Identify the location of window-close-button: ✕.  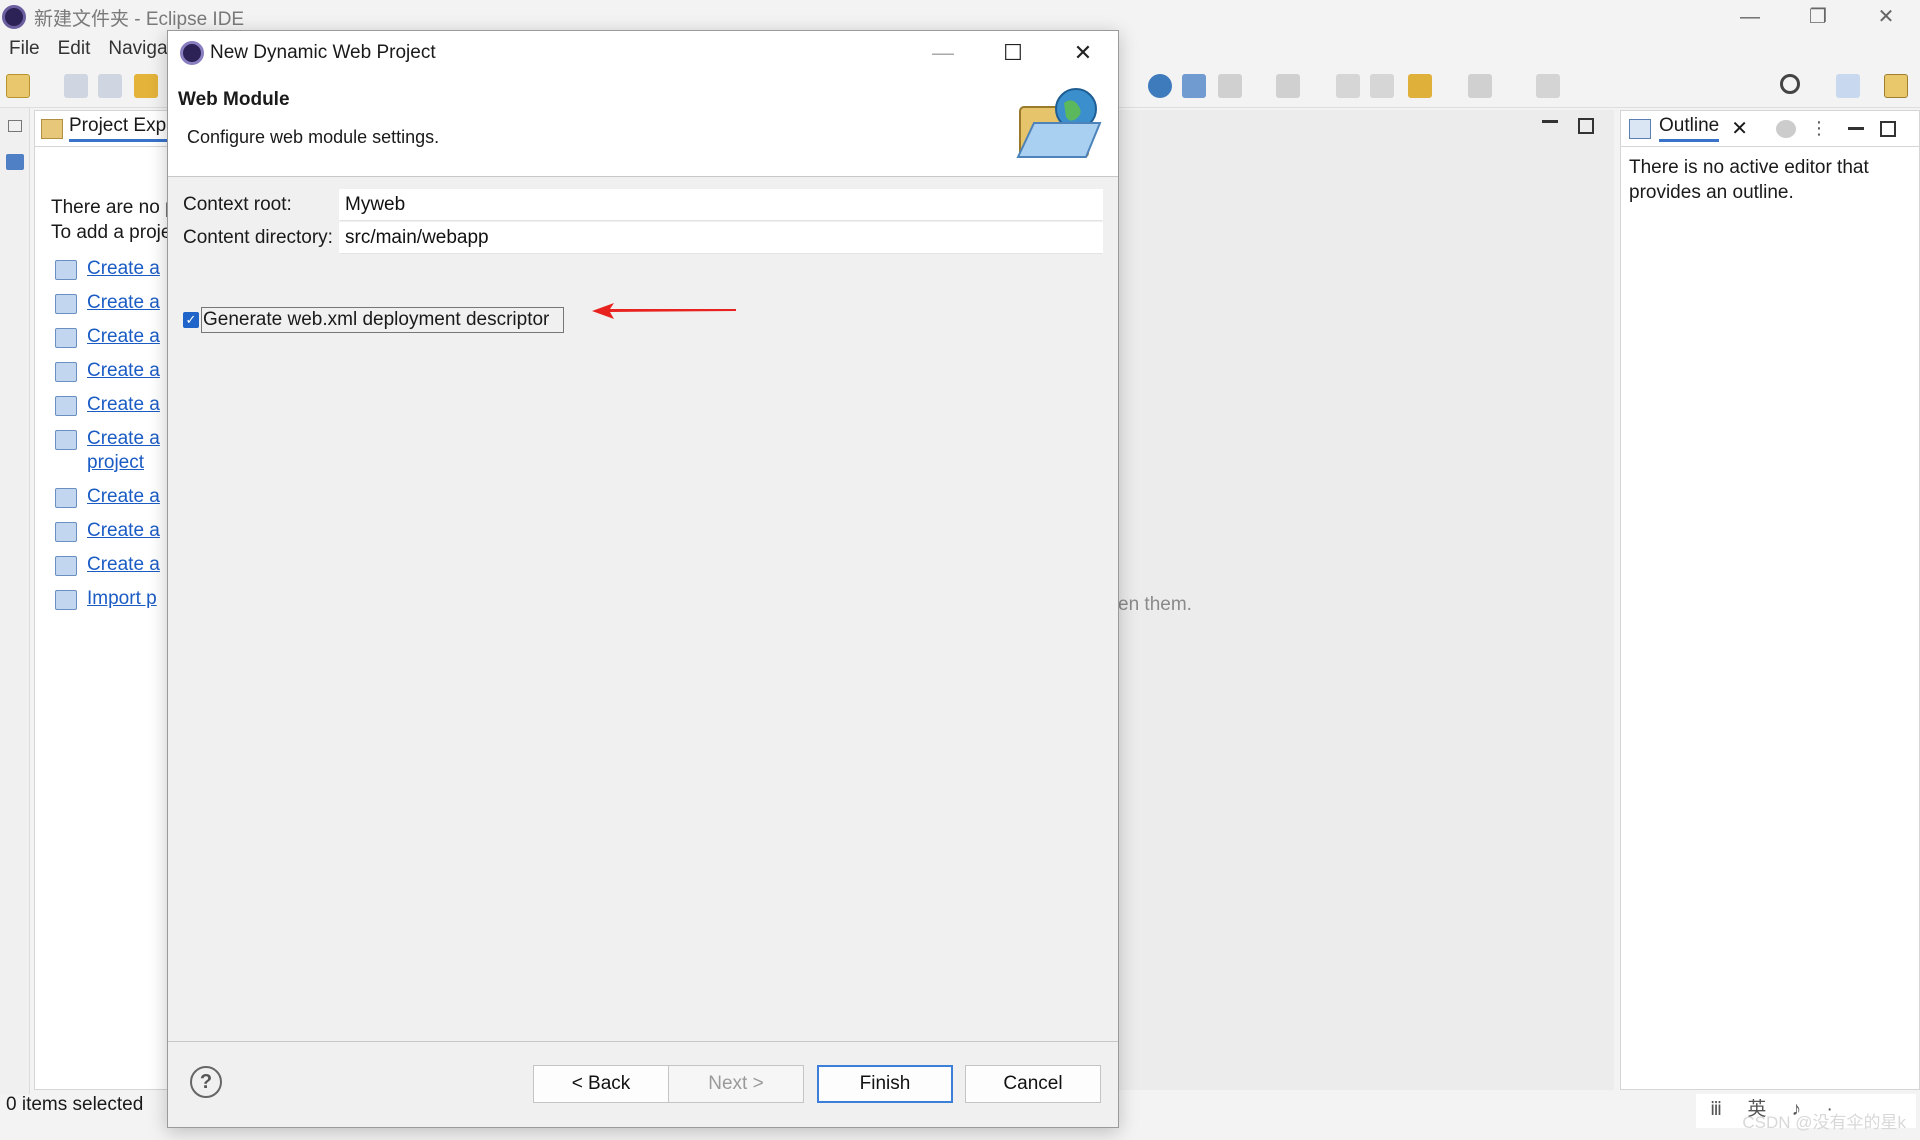
(1886, 17).